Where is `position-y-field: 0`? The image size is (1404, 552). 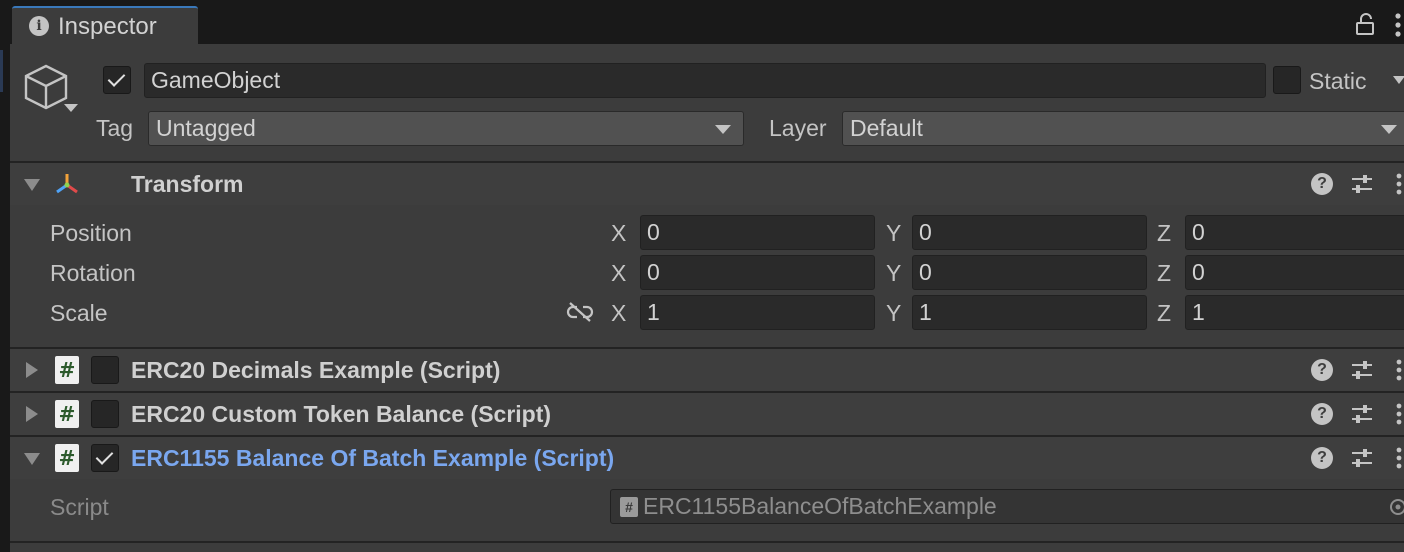 position-y-field: 0 is located at coordinates (1029, 232).